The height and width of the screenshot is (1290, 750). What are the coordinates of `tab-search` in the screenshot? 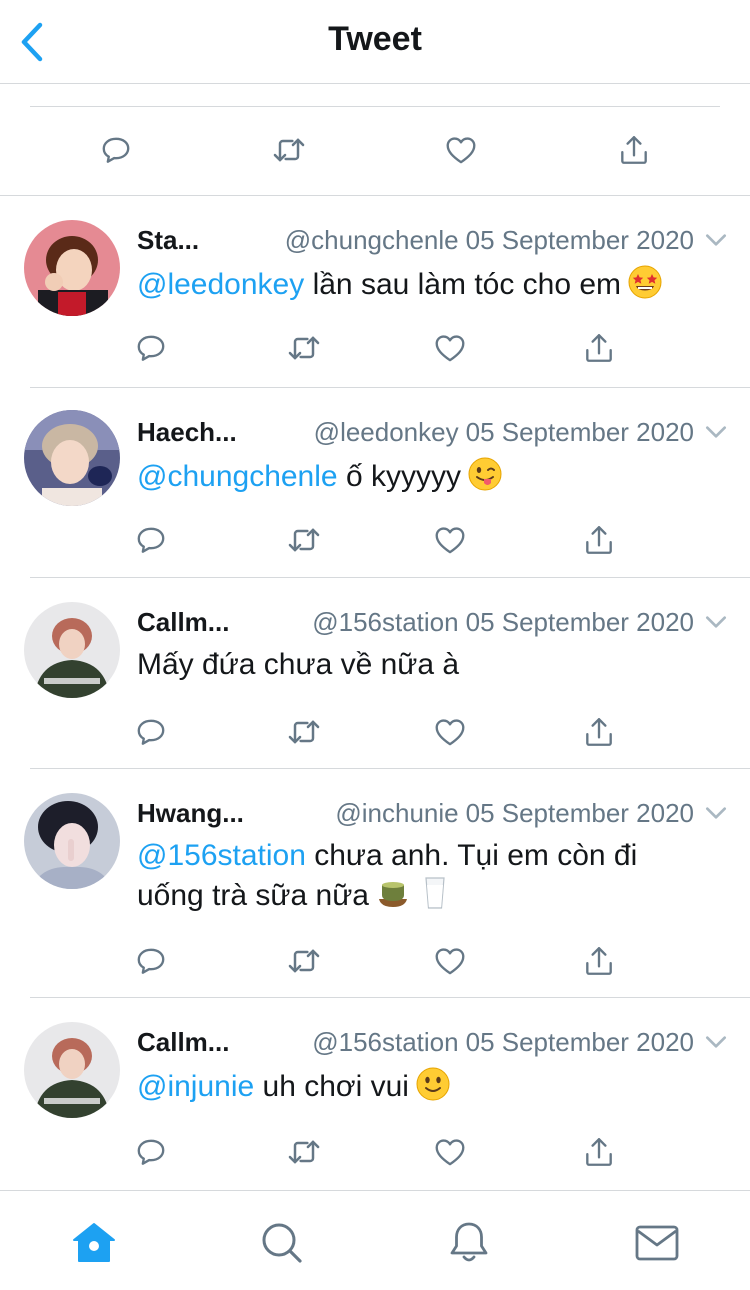 It's located at (282, 1243).